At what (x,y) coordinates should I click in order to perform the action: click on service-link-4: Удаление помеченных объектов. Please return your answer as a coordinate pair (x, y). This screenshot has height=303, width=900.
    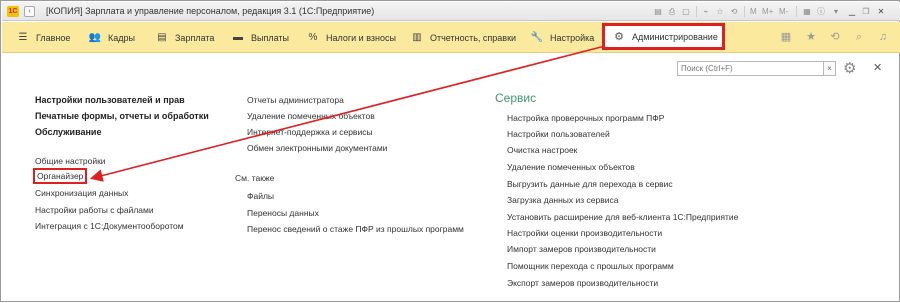
    Looking at the image, I should click on (571, 167).